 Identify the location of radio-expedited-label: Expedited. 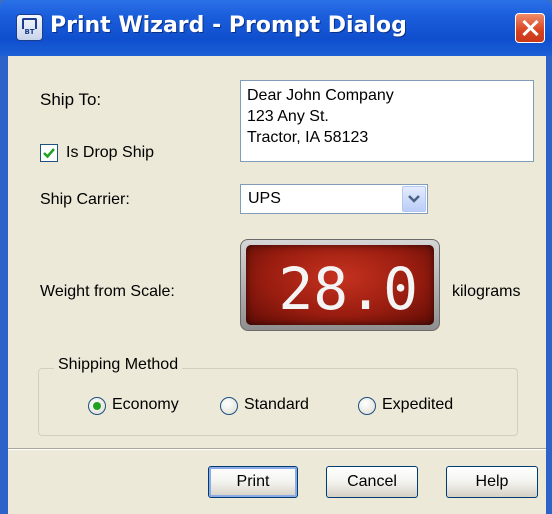
(417, 405).